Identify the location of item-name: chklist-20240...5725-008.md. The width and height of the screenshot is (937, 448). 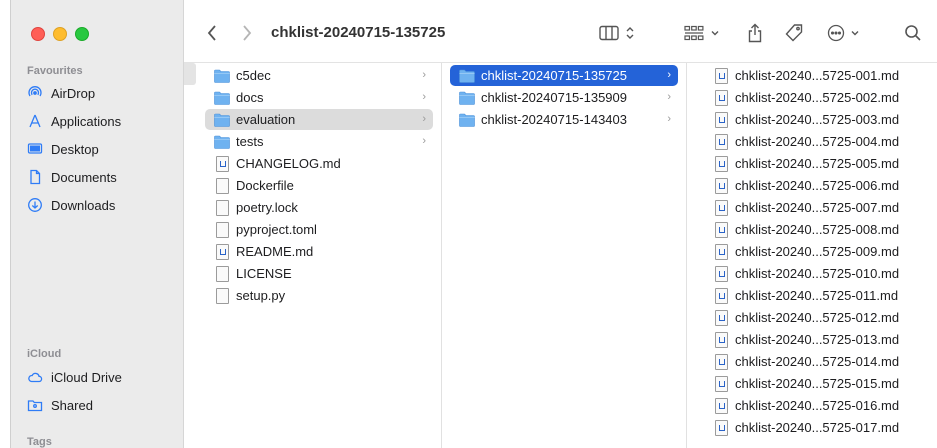
(817, 229).